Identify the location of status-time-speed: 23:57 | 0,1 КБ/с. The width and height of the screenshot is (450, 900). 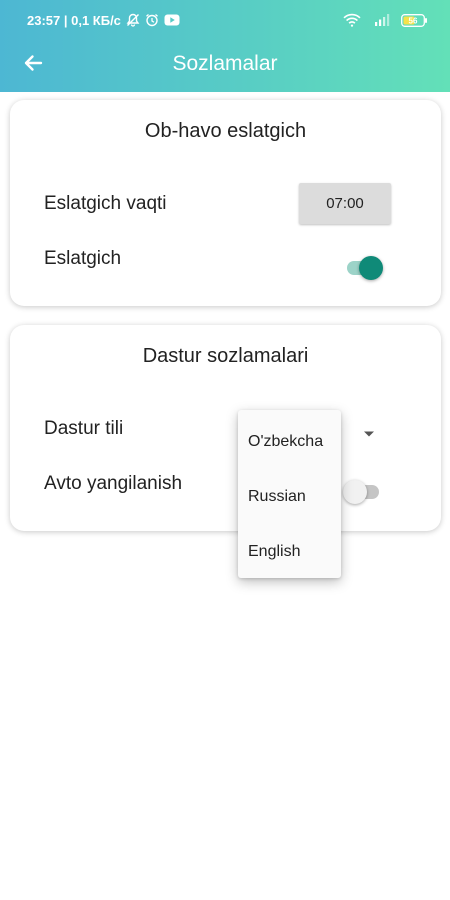
(74, 20).